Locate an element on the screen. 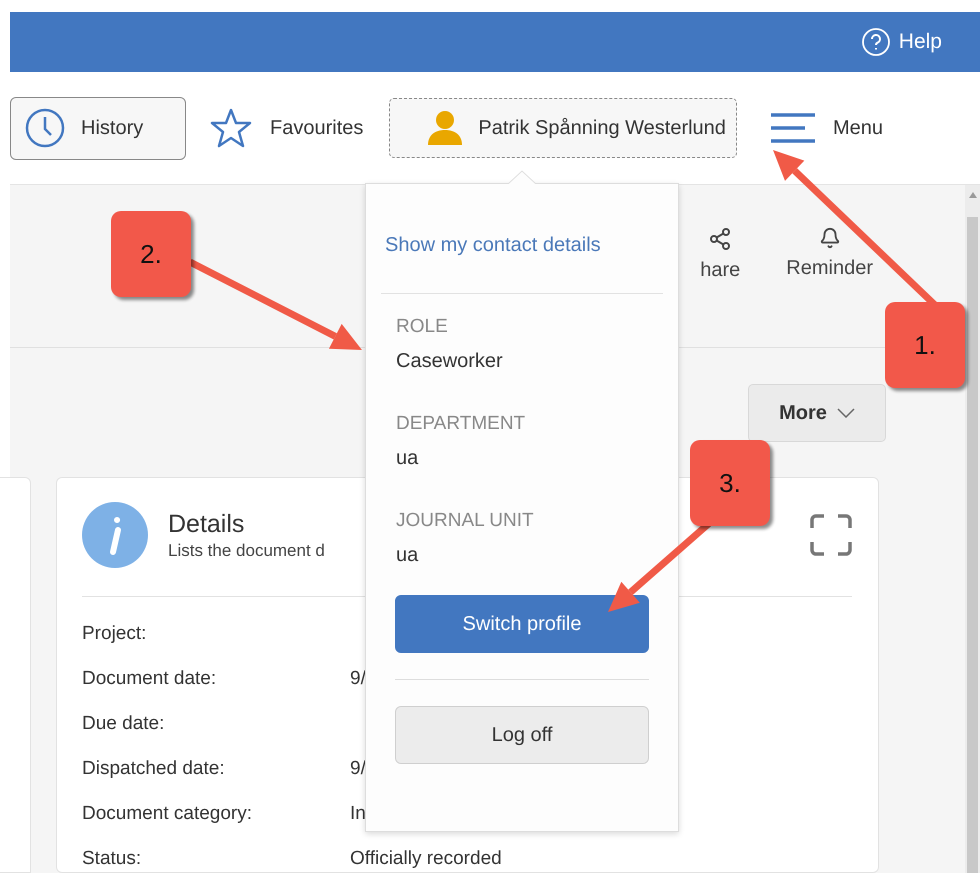  bell-icon is located at coordinates (829, 238).